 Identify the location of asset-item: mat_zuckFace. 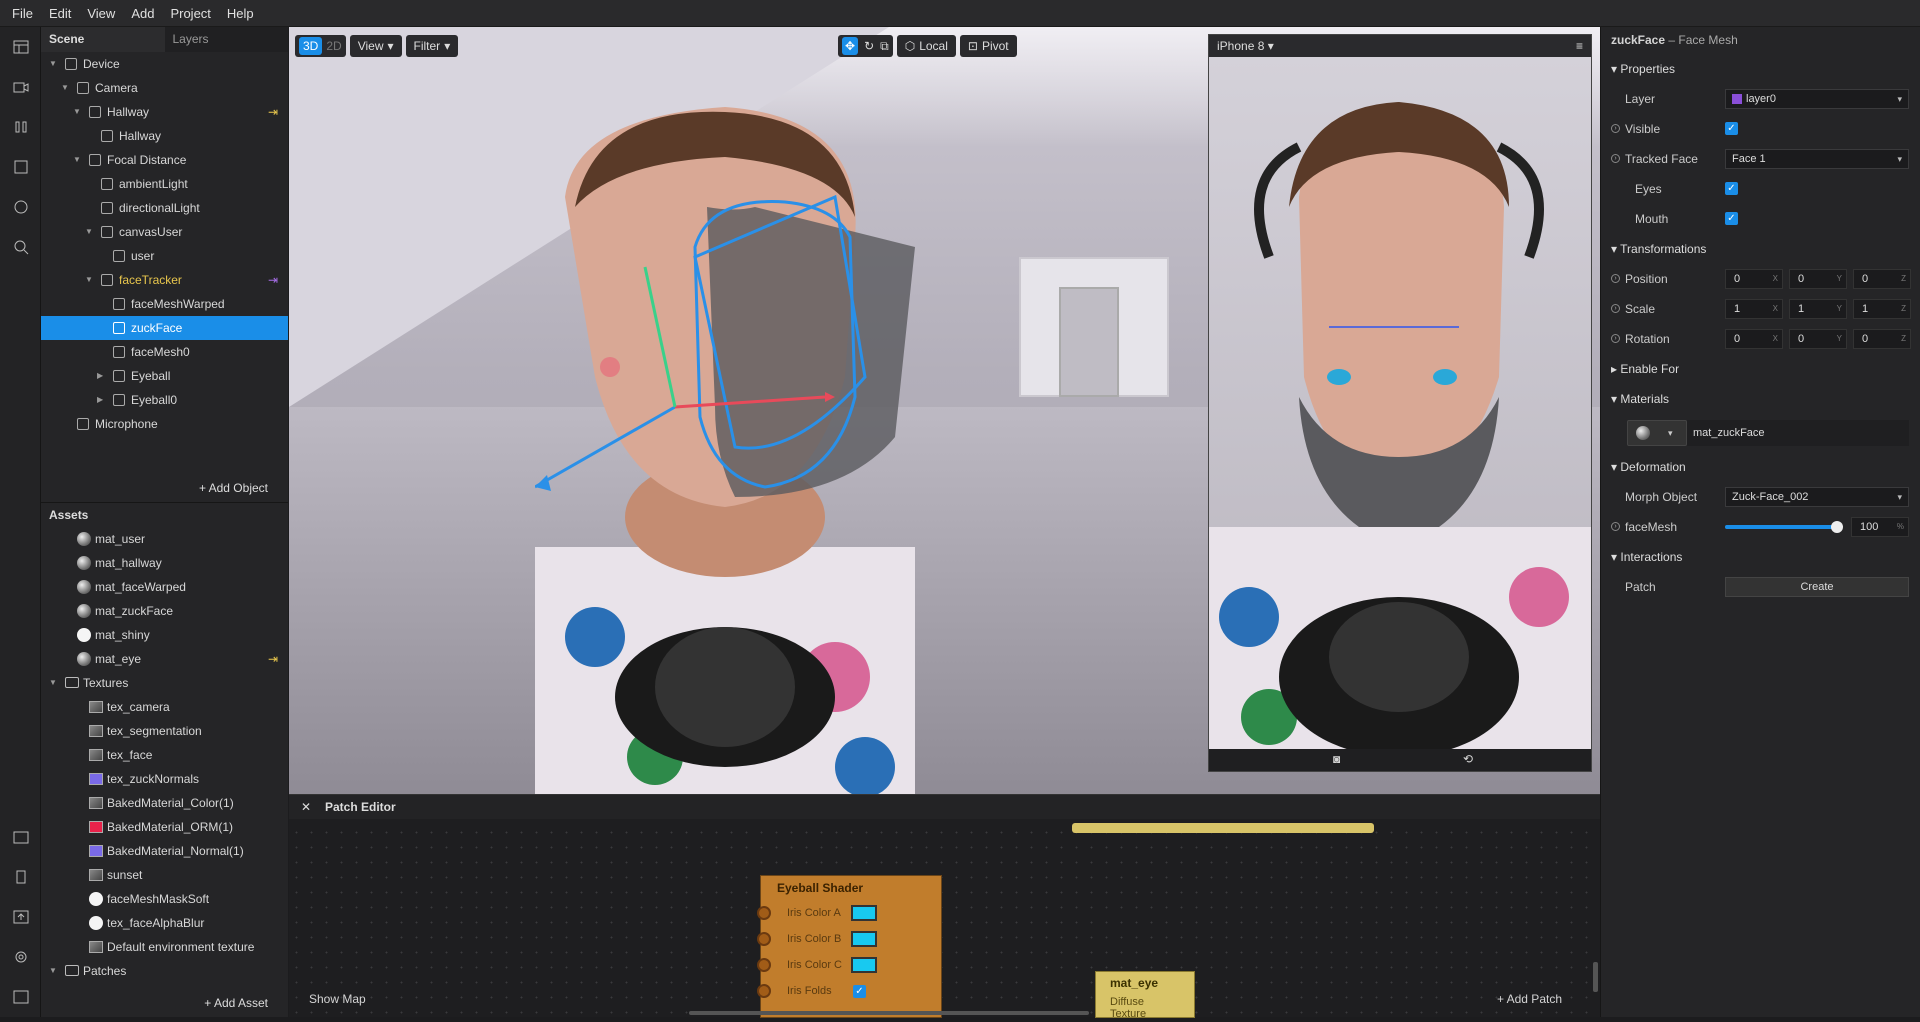
(164, 611).